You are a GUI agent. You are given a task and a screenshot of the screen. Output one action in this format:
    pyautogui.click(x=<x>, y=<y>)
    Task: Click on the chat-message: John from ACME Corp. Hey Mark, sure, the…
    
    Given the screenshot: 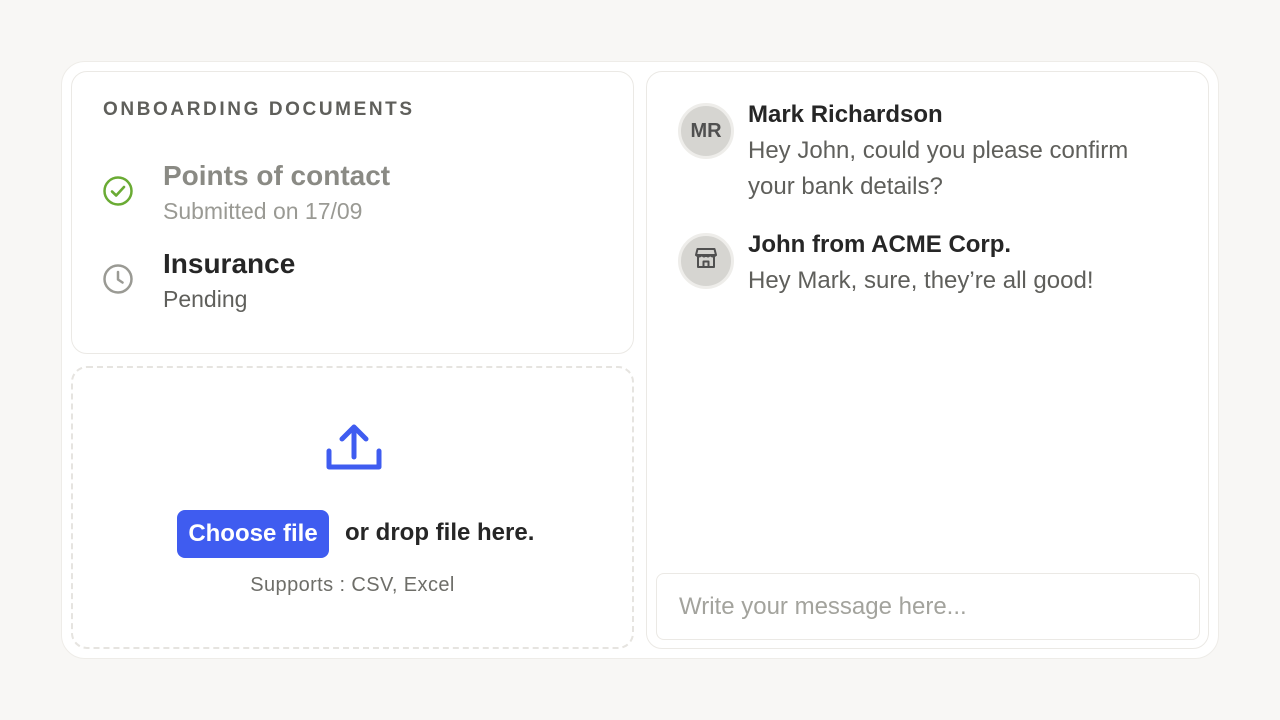 What is the action you would take?
    pyautogui.click(x=928, y=267)
    